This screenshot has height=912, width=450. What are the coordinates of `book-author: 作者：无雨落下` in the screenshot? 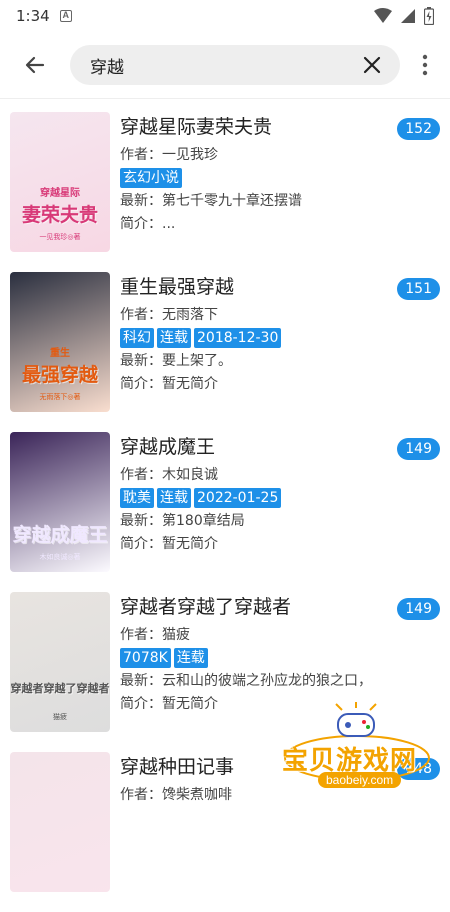 It's located at (169, 315).